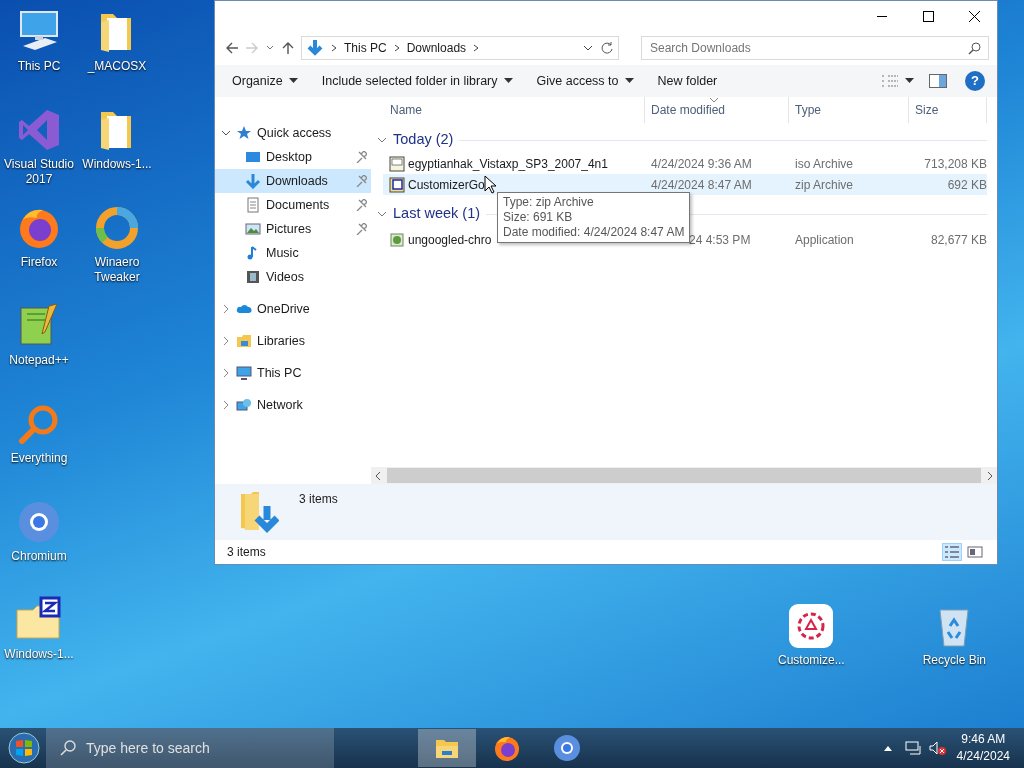 The width and height of the screenshot is (1024, 768). What do you see at coordinates (293, 341) in the screenshot?
I see `nav-item: Libraries` at bounding box center [293, 341].